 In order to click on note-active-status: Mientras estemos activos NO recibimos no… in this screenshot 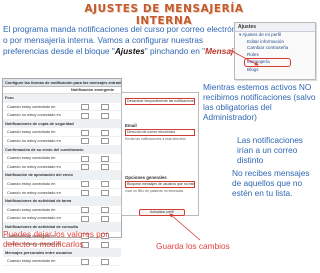, I will do `click(259, 102)`.